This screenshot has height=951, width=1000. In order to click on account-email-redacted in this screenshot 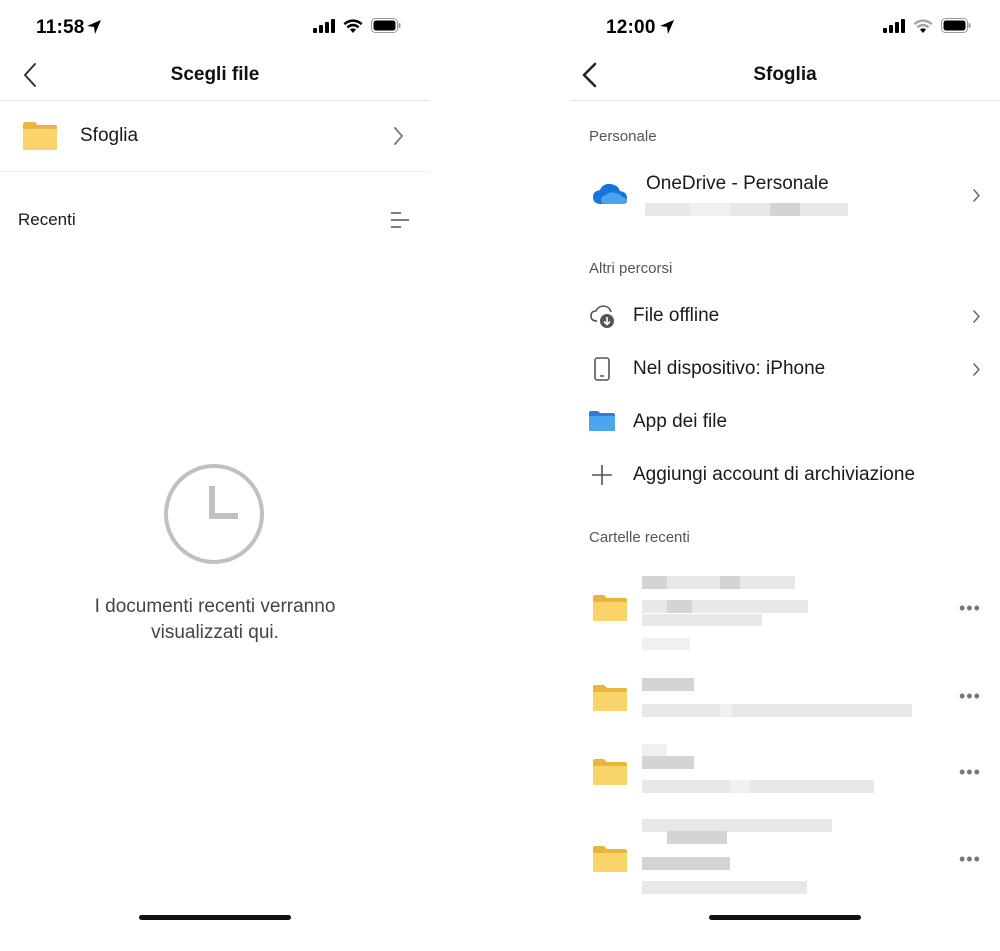, I will do `click(746, 209)`.